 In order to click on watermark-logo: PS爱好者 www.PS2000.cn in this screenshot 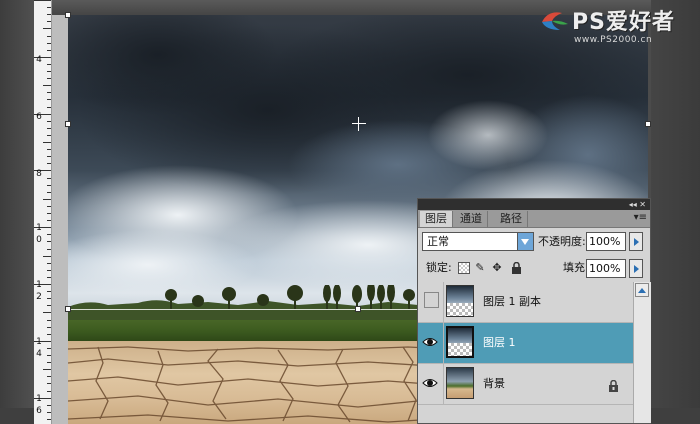, I will do `click(617, 27)`.